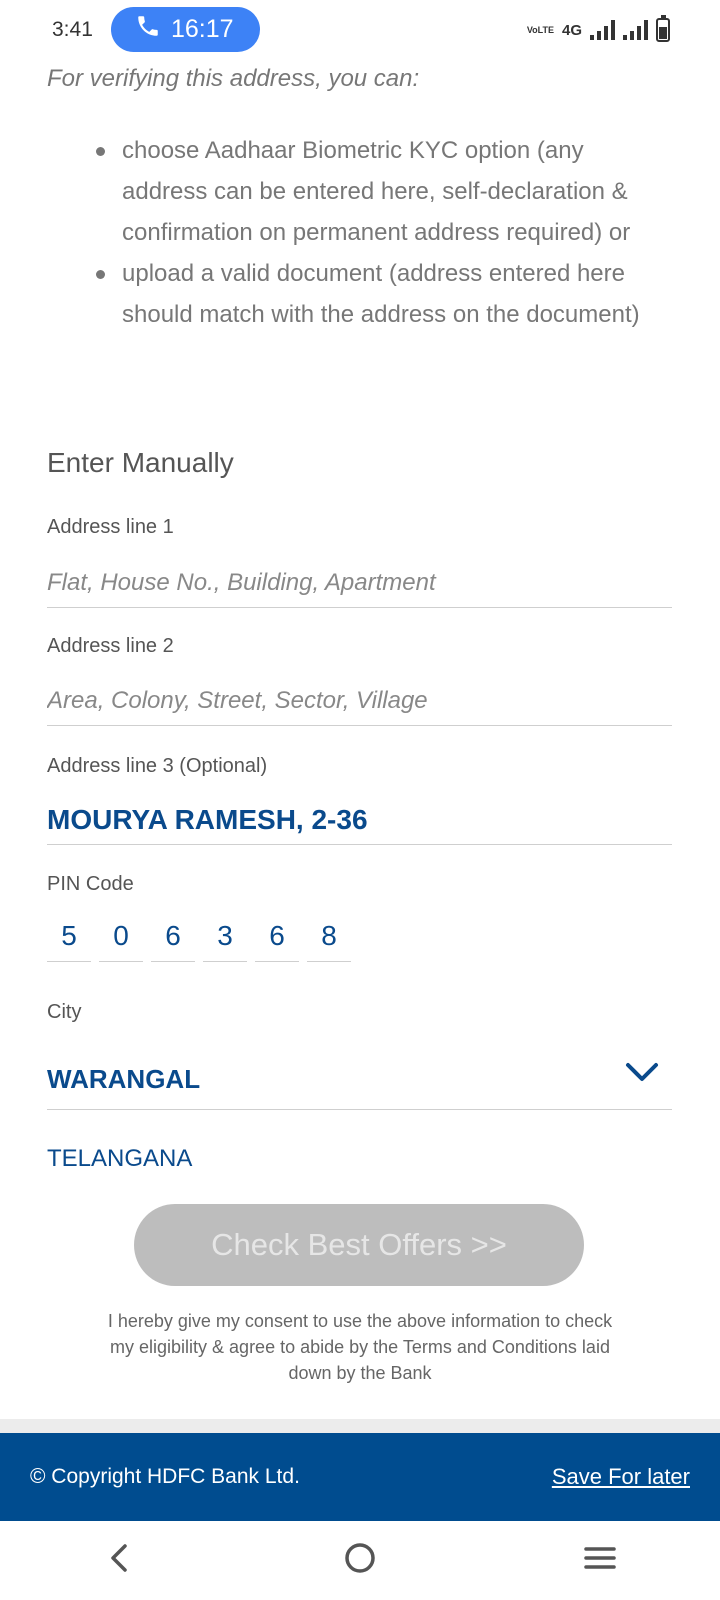 This screenshot has width=720, height=1600. I want to click on battery-icon, so click(663, 28).